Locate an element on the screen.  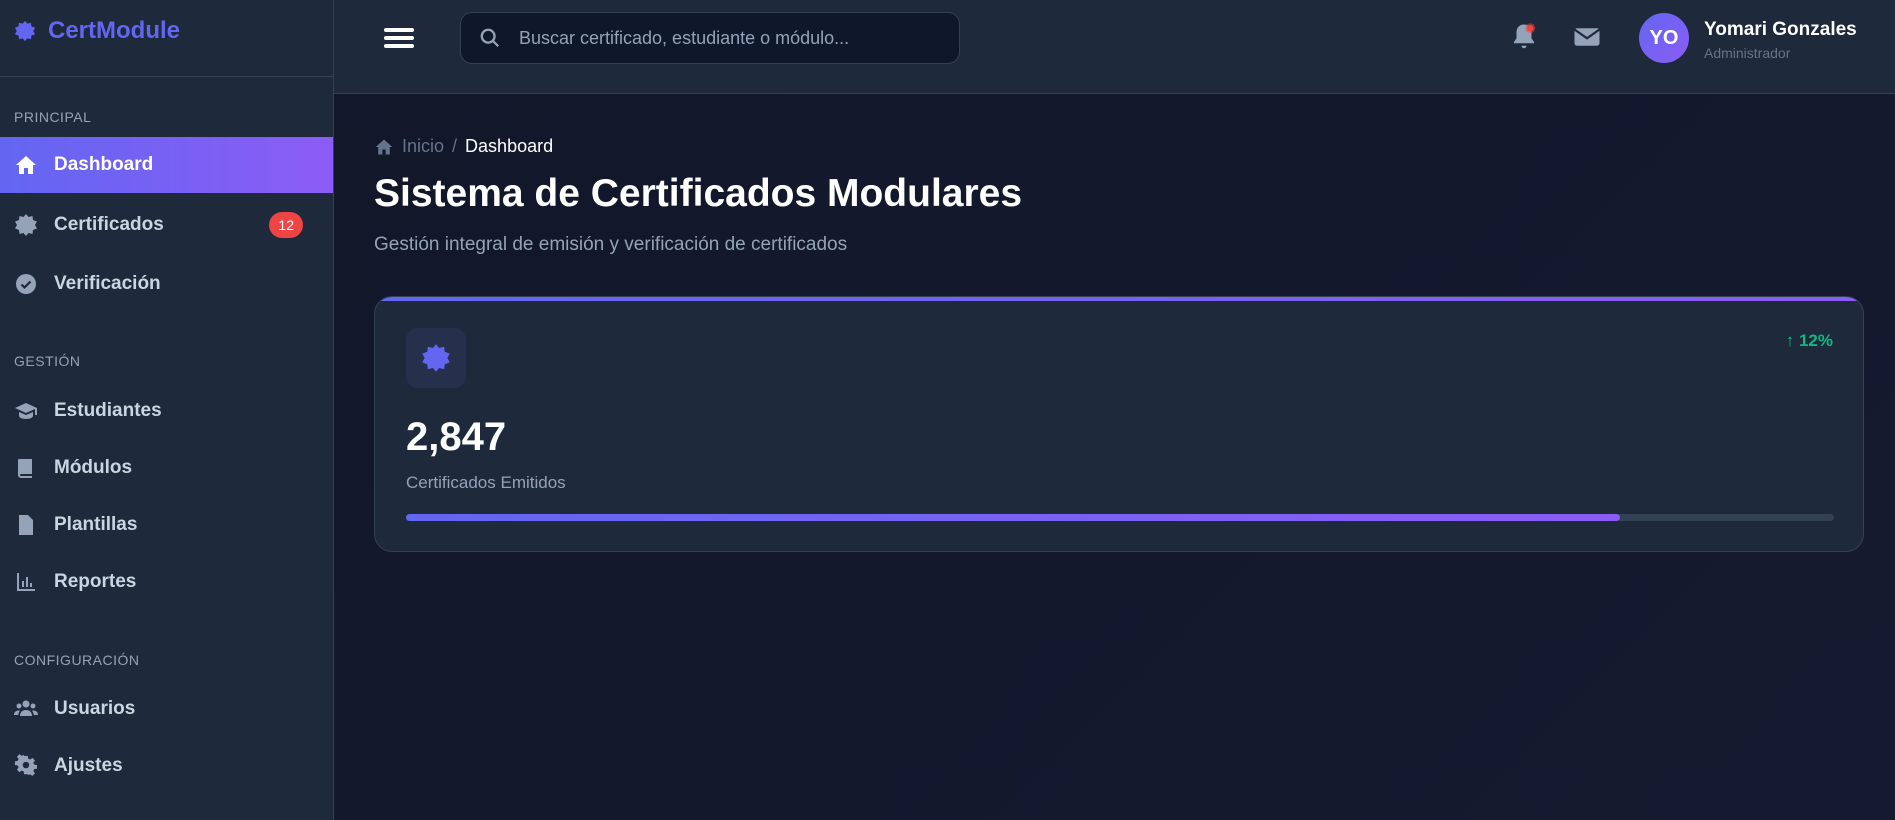
bar-chart-icon is located at coordinates (26, 582).